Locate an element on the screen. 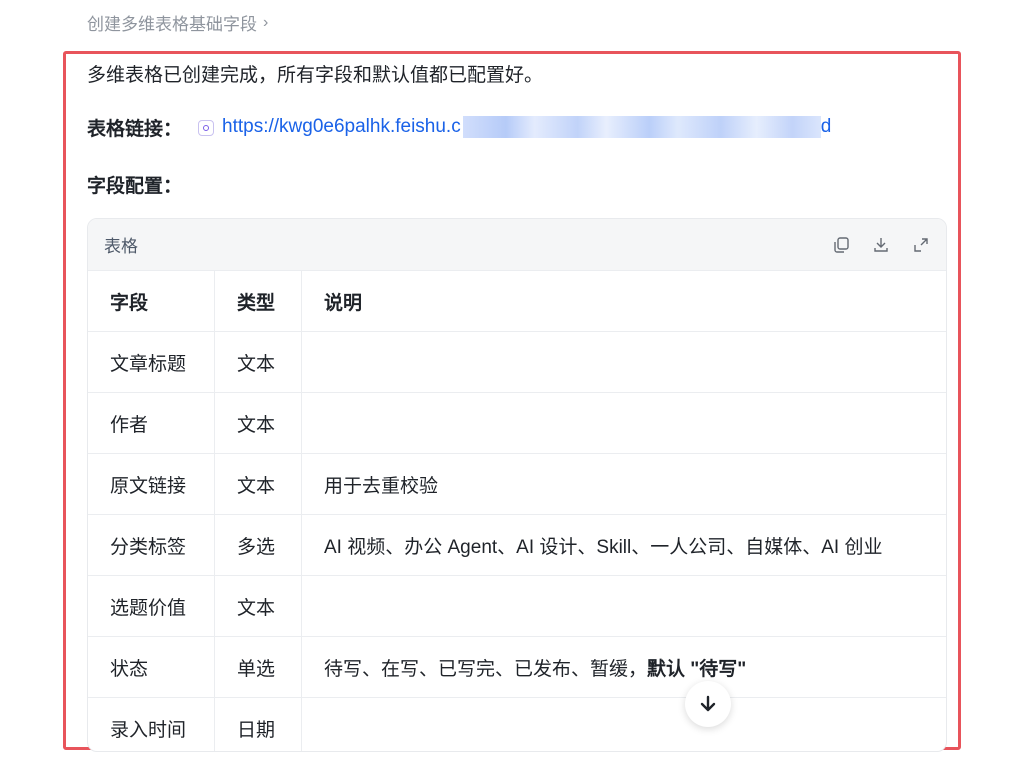 The width and height of the screenshot is (1019, 760). table-row: 原文链接 文本 用于去重校验 is located at coordinates (517, 484).